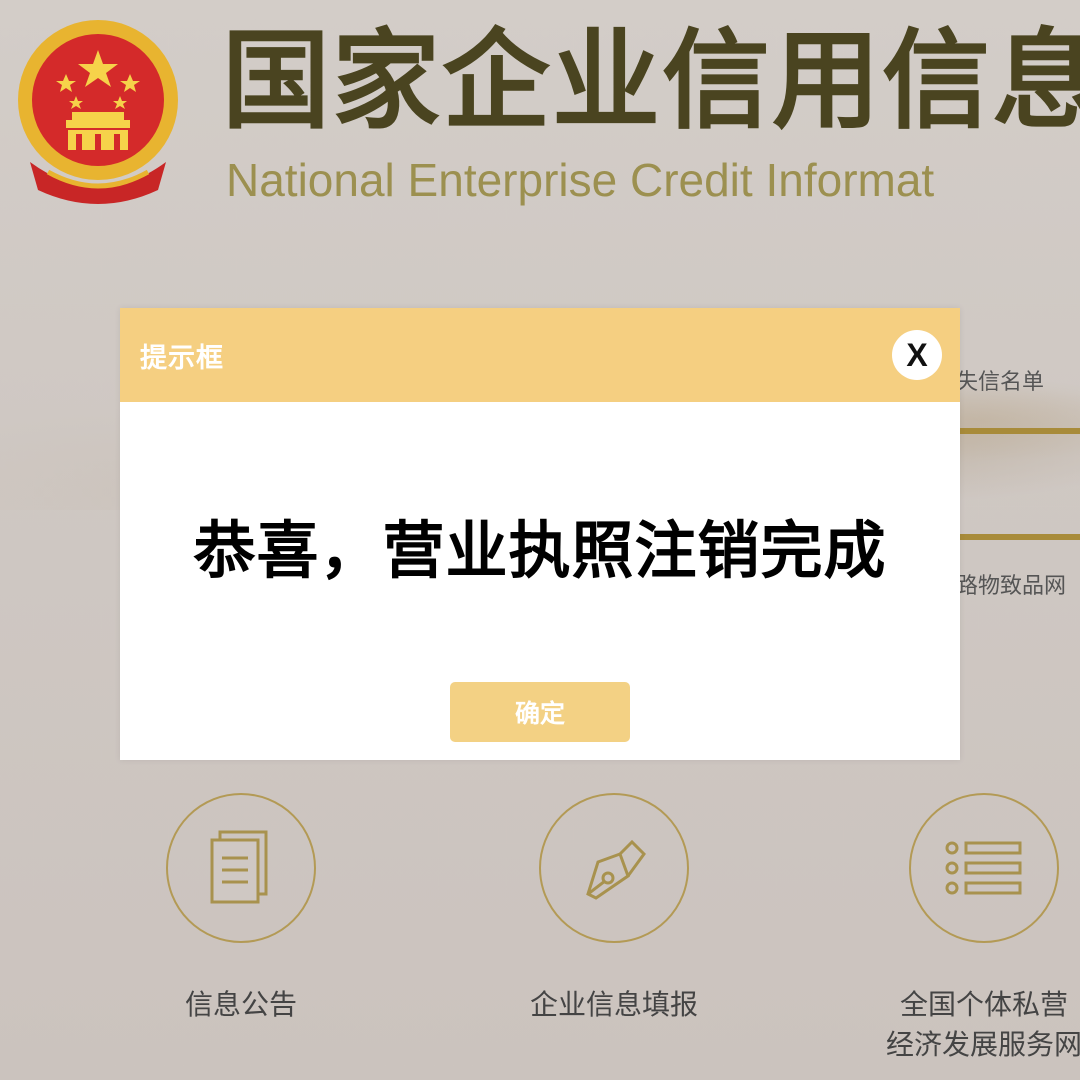  Describe the element at coordinates (651, 81) in the screenshot. I see `site-title-chinese: 国家企业信用信息` at that location.